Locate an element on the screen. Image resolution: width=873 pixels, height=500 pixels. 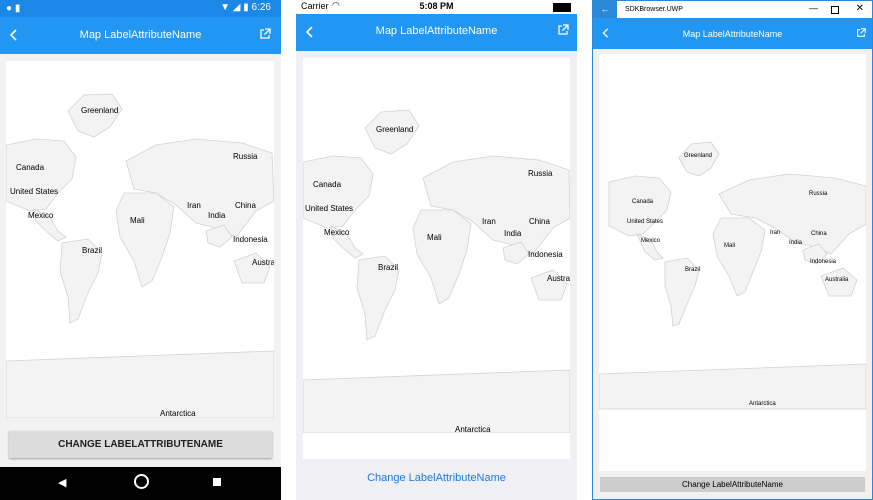
uwp-app-bar: Map LabelAttributeName is located at coordinates (732, 33).